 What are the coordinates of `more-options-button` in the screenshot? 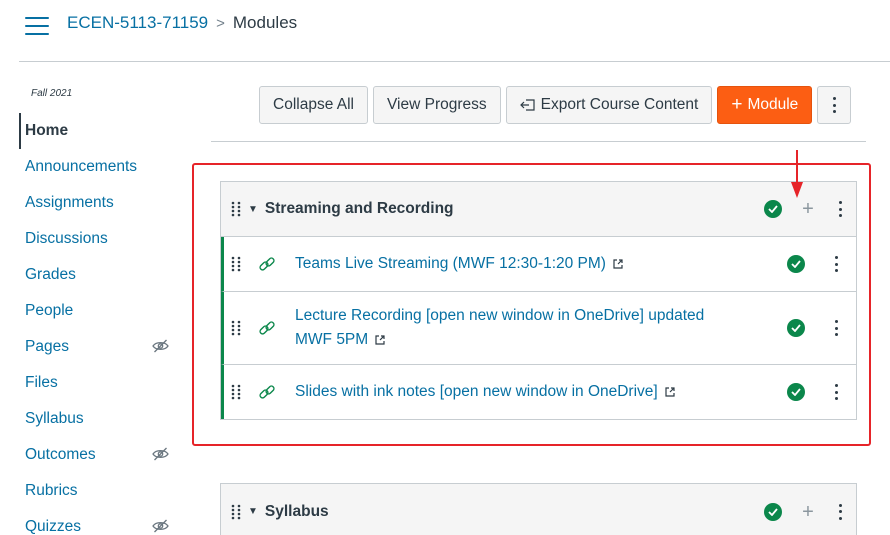 It's located at (834, 105).